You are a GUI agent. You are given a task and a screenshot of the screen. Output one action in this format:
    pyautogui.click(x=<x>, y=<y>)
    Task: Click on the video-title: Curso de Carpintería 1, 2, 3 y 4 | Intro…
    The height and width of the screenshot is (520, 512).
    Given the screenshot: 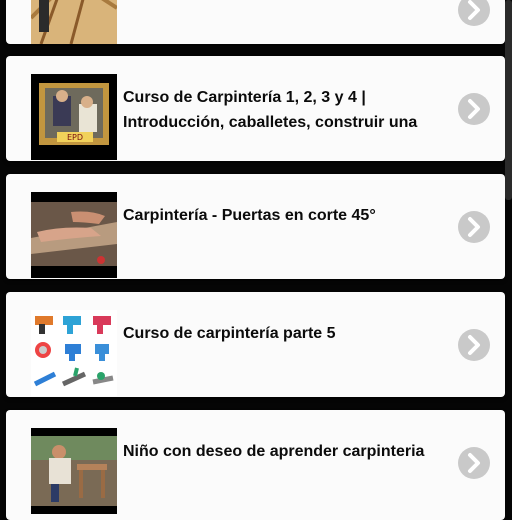 What is the action you would take?
    pyautogui.click(x=270, y=110)
    